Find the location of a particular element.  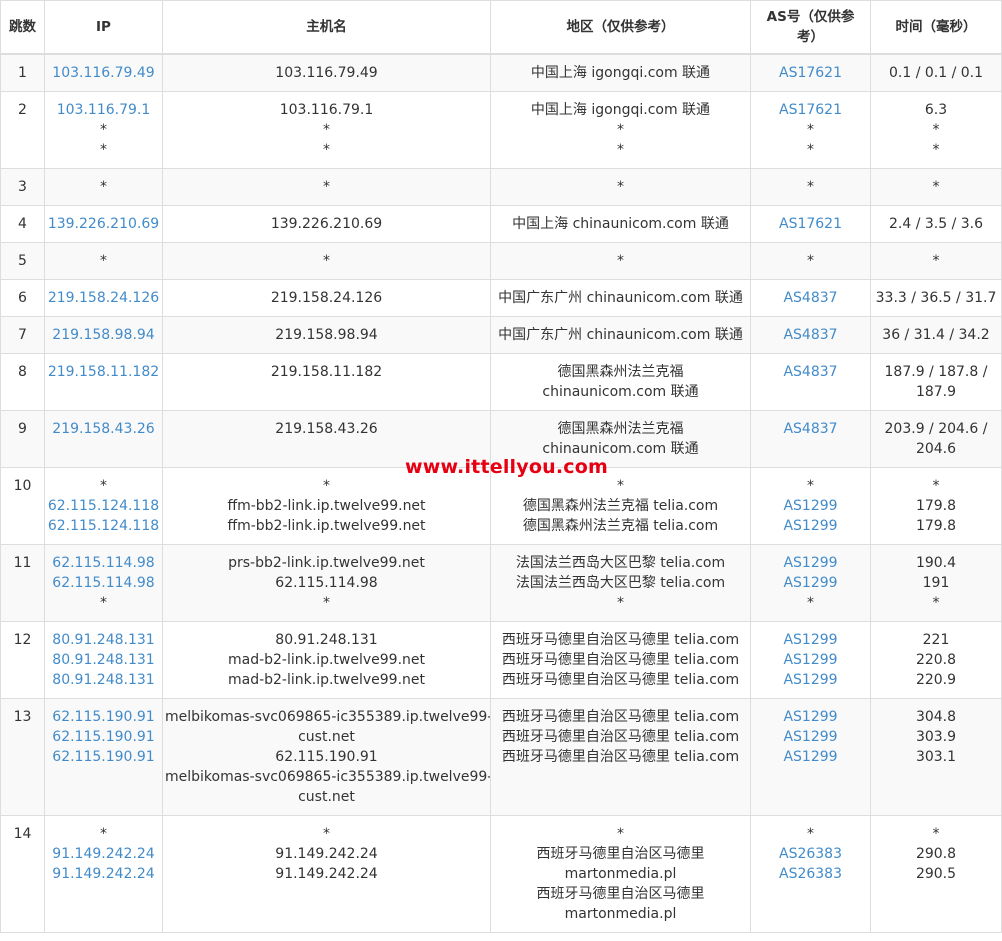

region-cell: 中国上海 igongqi.com 联通 is located at coordinates (620, 72).